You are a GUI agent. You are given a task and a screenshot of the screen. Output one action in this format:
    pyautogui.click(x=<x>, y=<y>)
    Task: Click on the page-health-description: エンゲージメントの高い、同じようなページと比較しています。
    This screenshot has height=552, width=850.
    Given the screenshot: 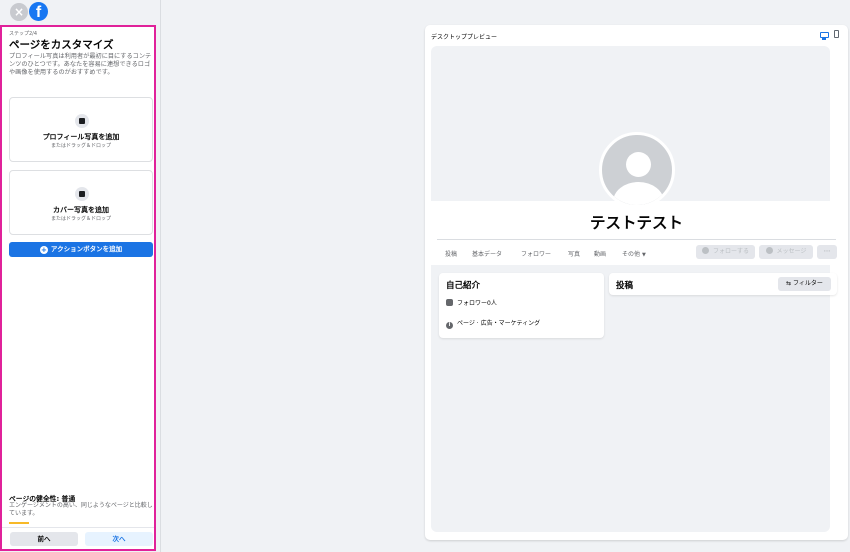 What is the action you would take?
    pyautogui.click(x=81, y=509)
    